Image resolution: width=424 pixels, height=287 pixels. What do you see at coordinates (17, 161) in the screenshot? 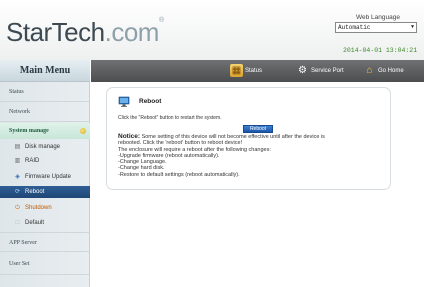
I see `raid-icon: ▥` at bounding box center [17, 161].